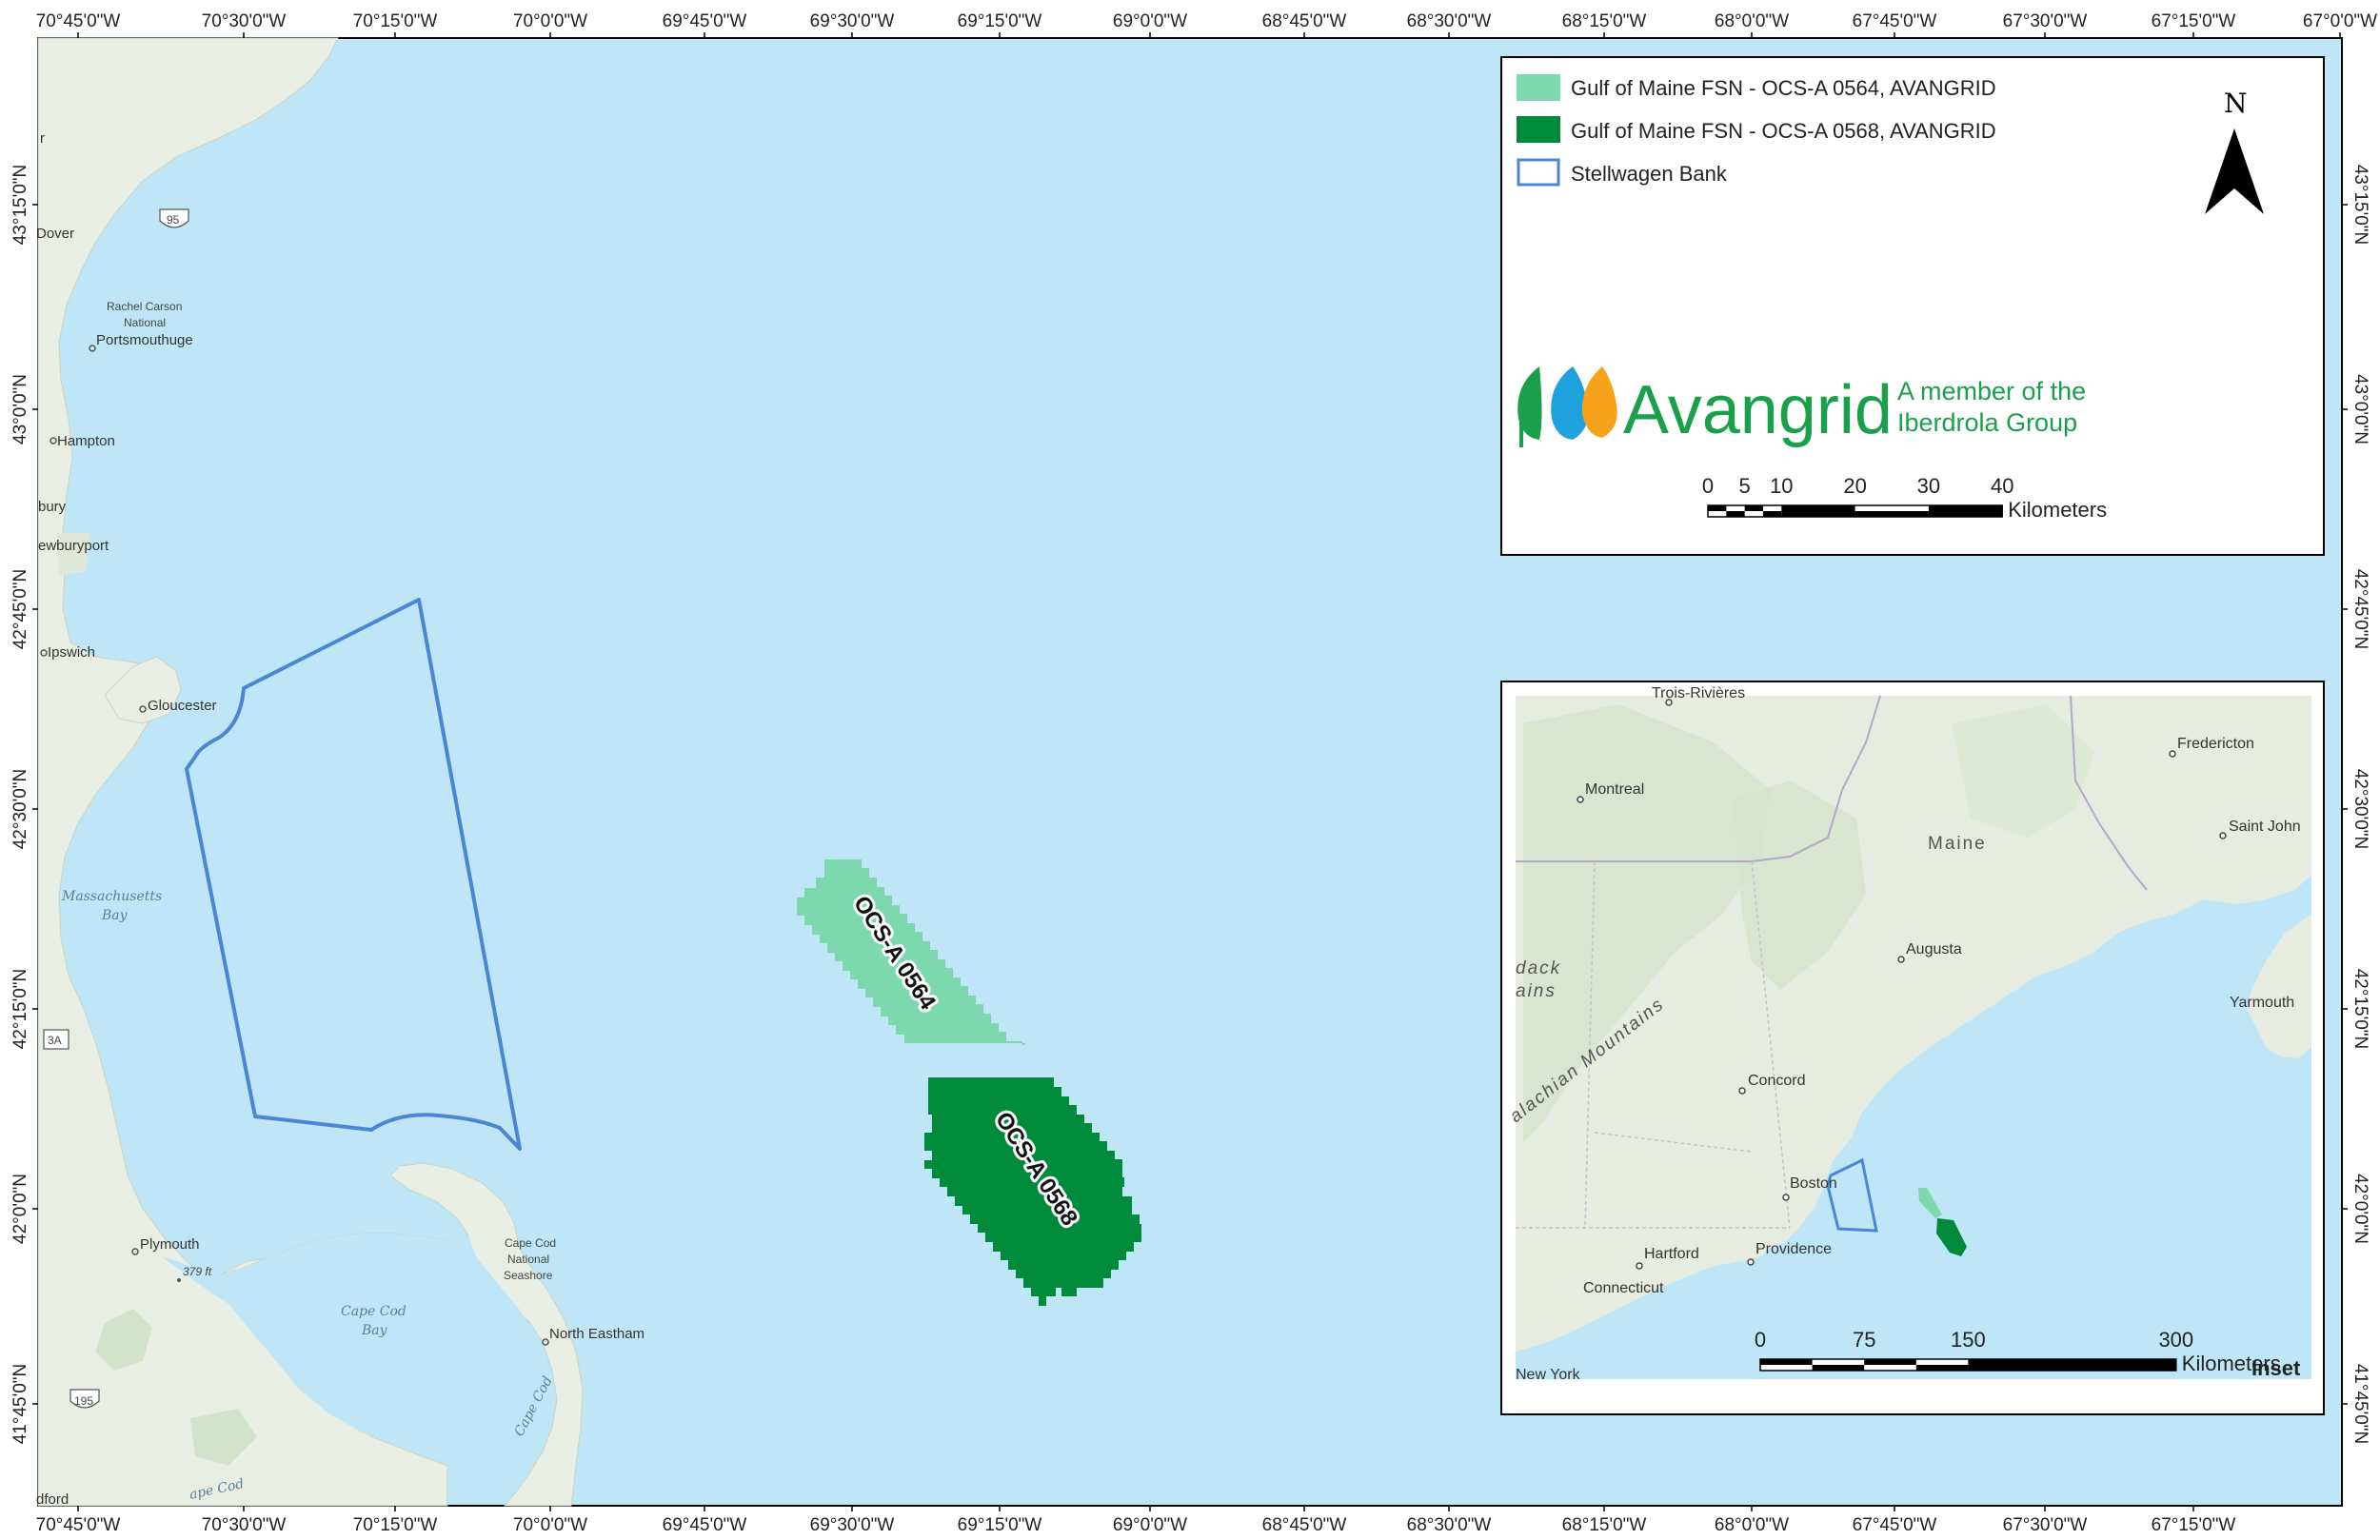 The width and height of the screenshot is (2380, 1540). What do you see at coordinates (1304, 21) in the screenshot?
I see `graticule-top-label: 68°45'0"W` at bounding box center [1304, 21].